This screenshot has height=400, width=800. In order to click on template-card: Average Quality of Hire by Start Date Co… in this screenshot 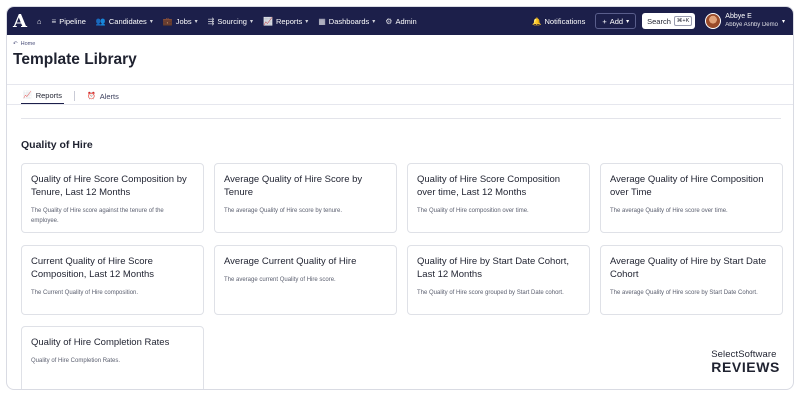, I will do `click(691, 280)`.